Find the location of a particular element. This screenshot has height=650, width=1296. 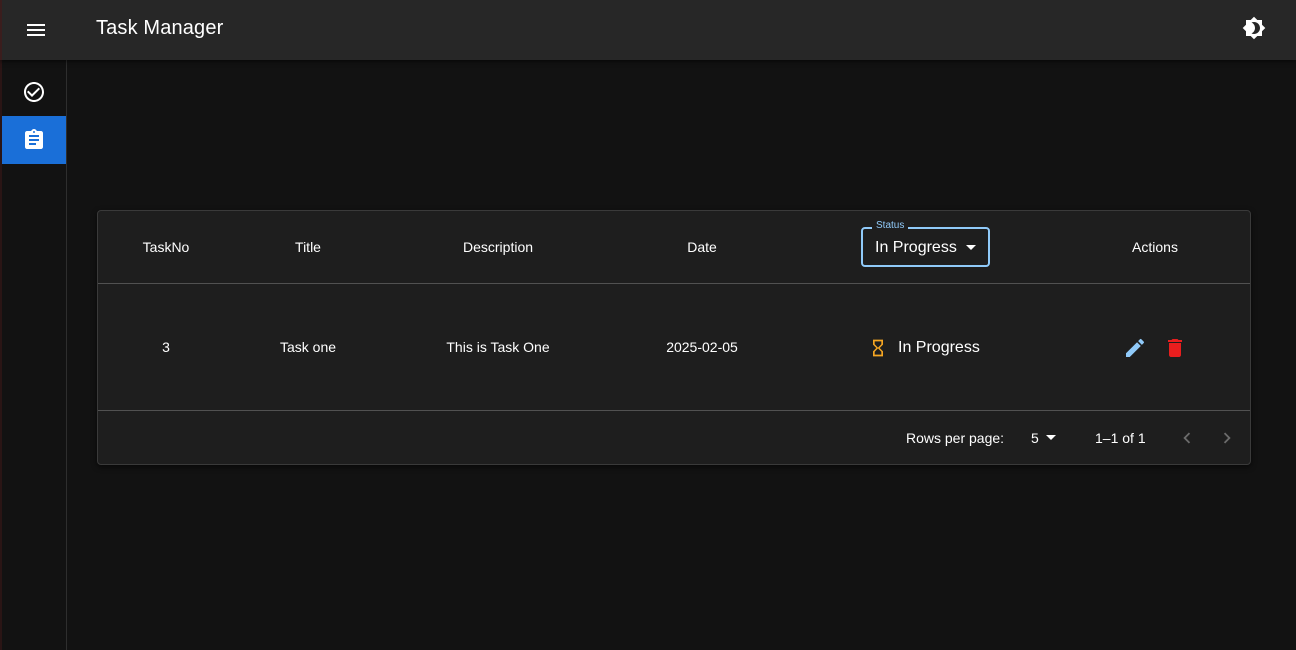

chevron-right-icon is located at coordinates (1227, 438).